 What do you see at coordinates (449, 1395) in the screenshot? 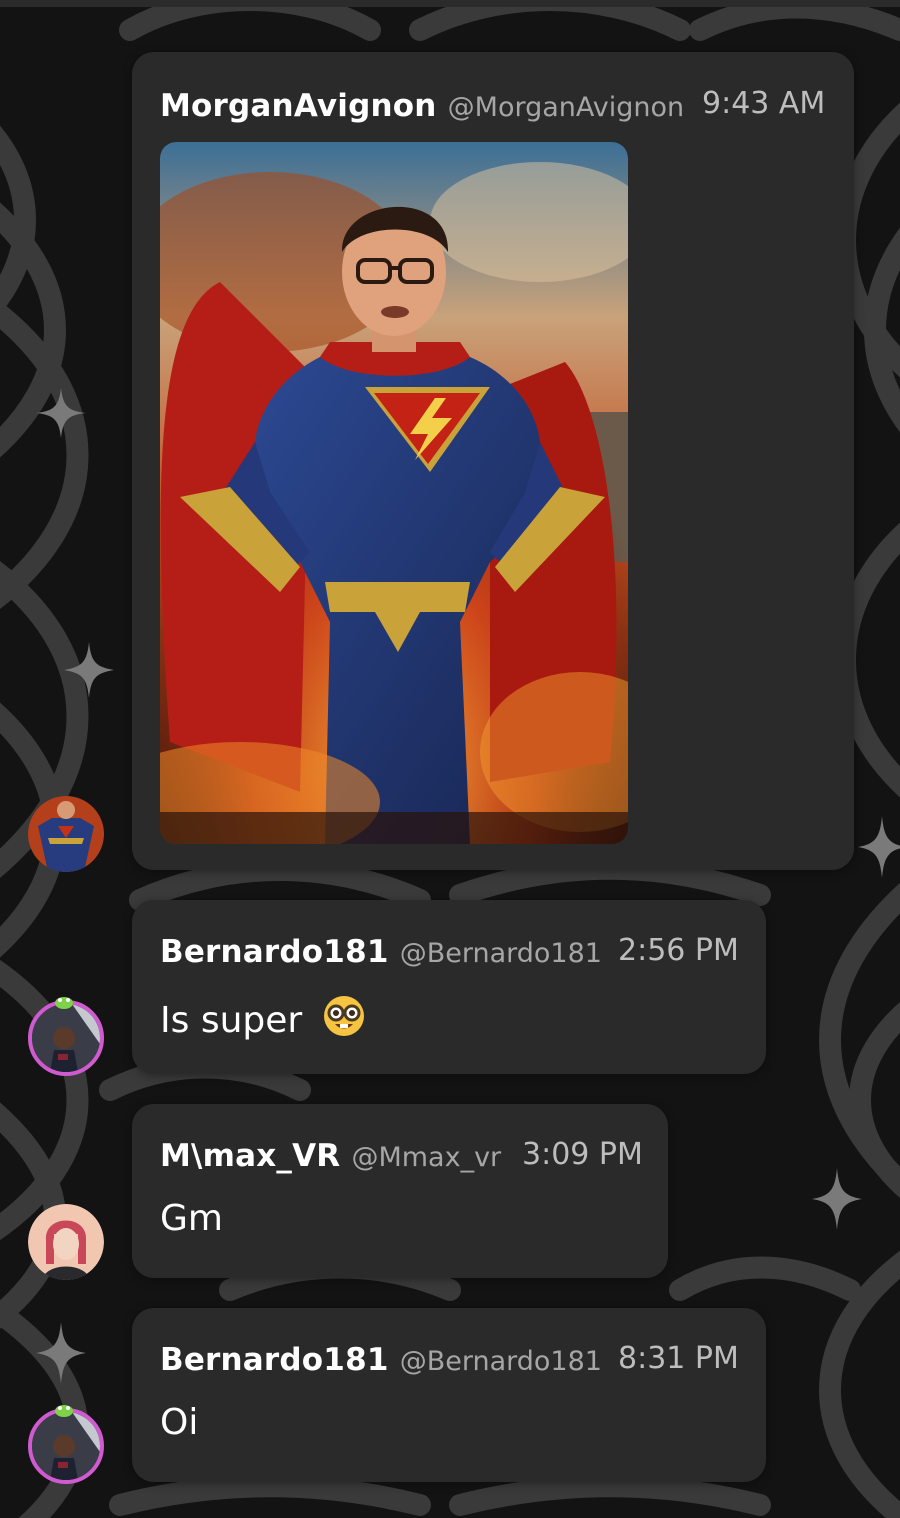
I see `message-card: Bernardo181 @Bernardo181 8:31 PM Oi` at bounding box center [449, 1395].